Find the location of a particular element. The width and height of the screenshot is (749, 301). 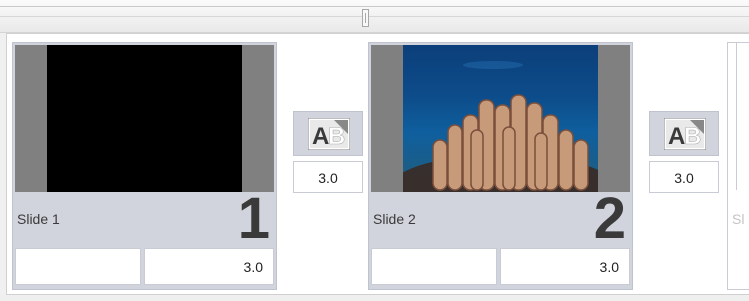

black-frame-image is located at coordinates (144, 118).